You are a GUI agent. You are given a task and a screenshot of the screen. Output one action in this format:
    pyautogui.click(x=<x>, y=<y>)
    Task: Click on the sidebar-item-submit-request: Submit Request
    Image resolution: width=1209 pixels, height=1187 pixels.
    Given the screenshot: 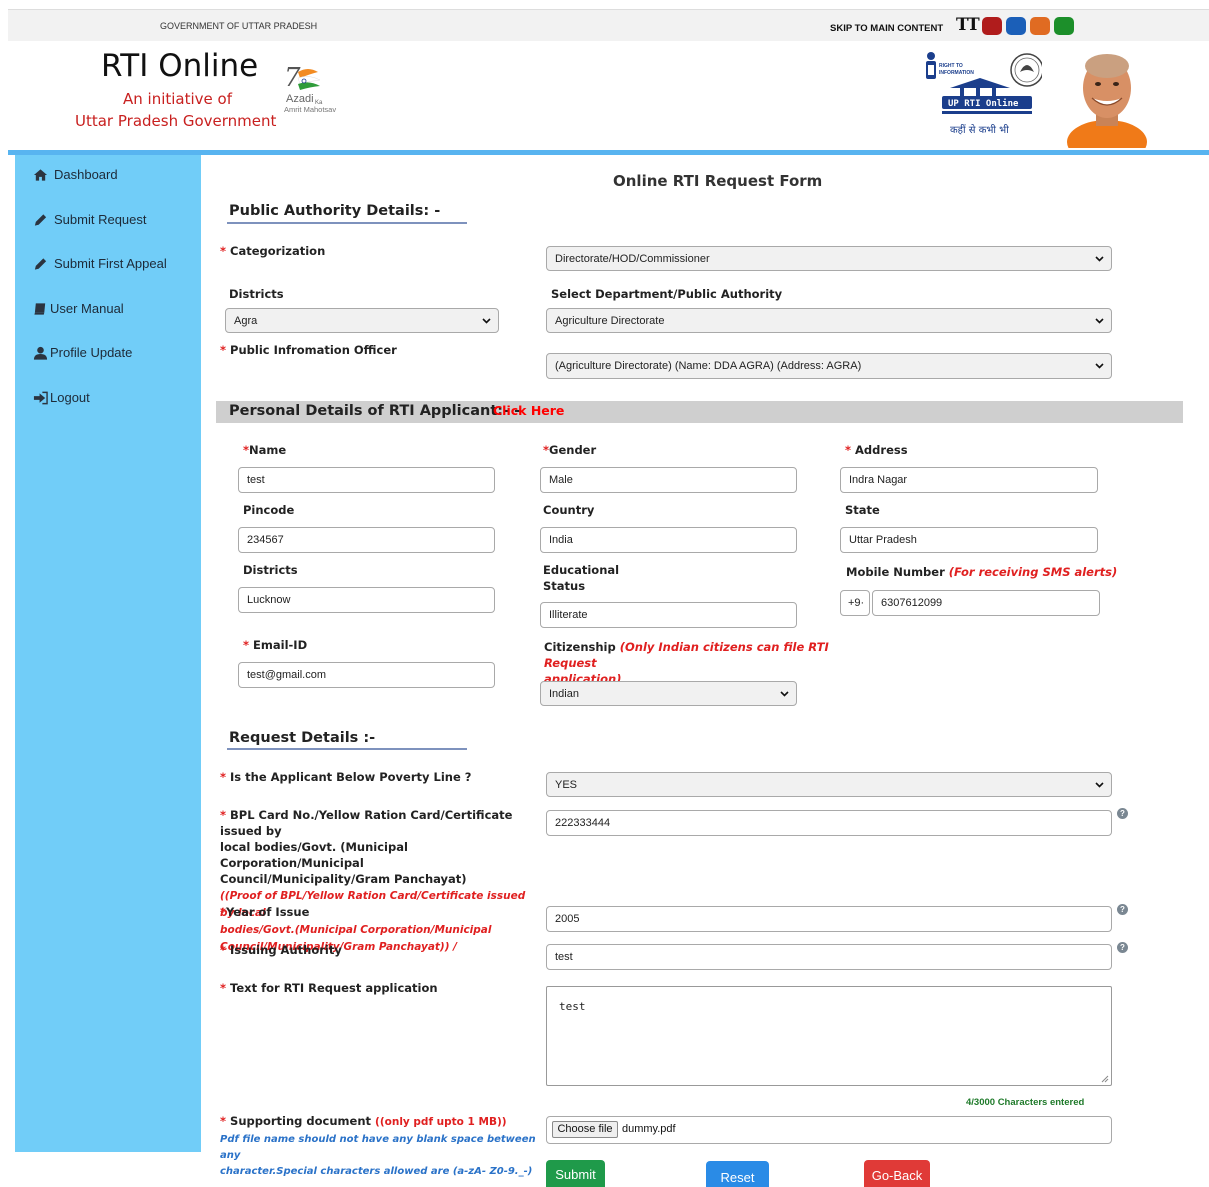 What is the action you would take?
    pyautogui.click(x=90, y=219)
    